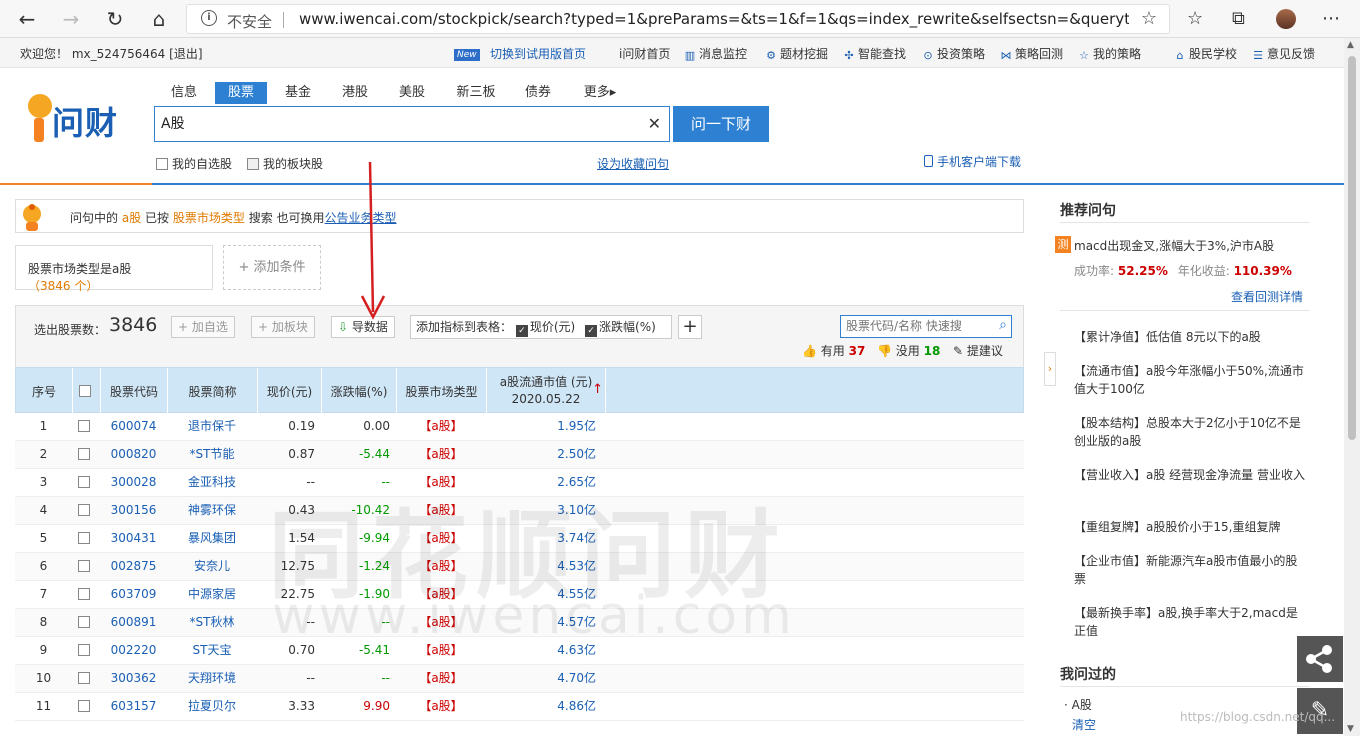  Describe the element at coordinates (212, 538) in the screenshot. I see `cell-name: 暴风集团` at that location.